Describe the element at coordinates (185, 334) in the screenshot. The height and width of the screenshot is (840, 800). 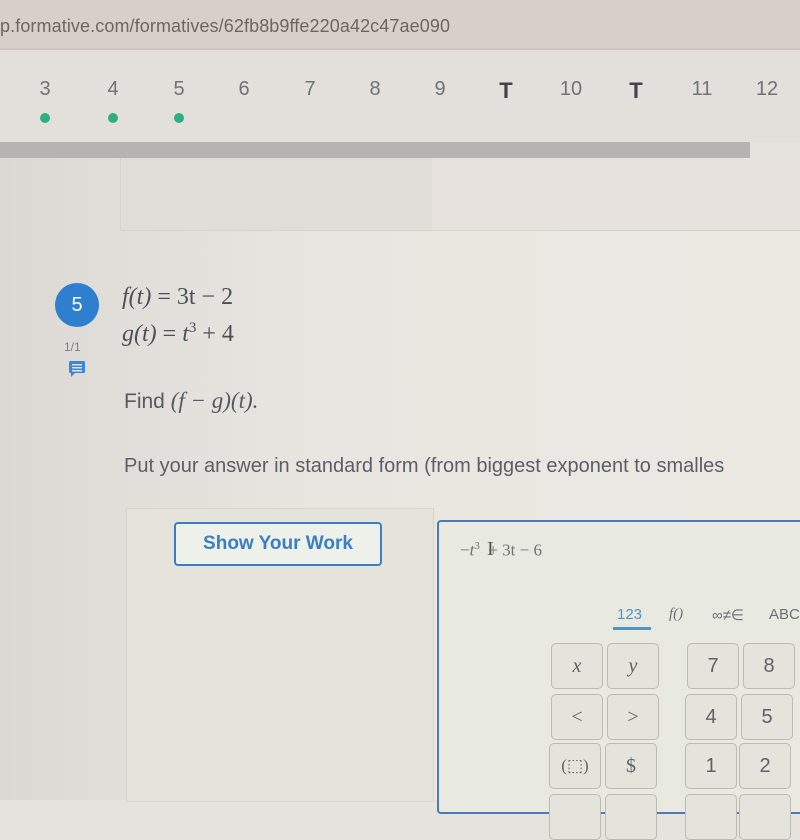
I see `g-rhs-base: t` at that location.